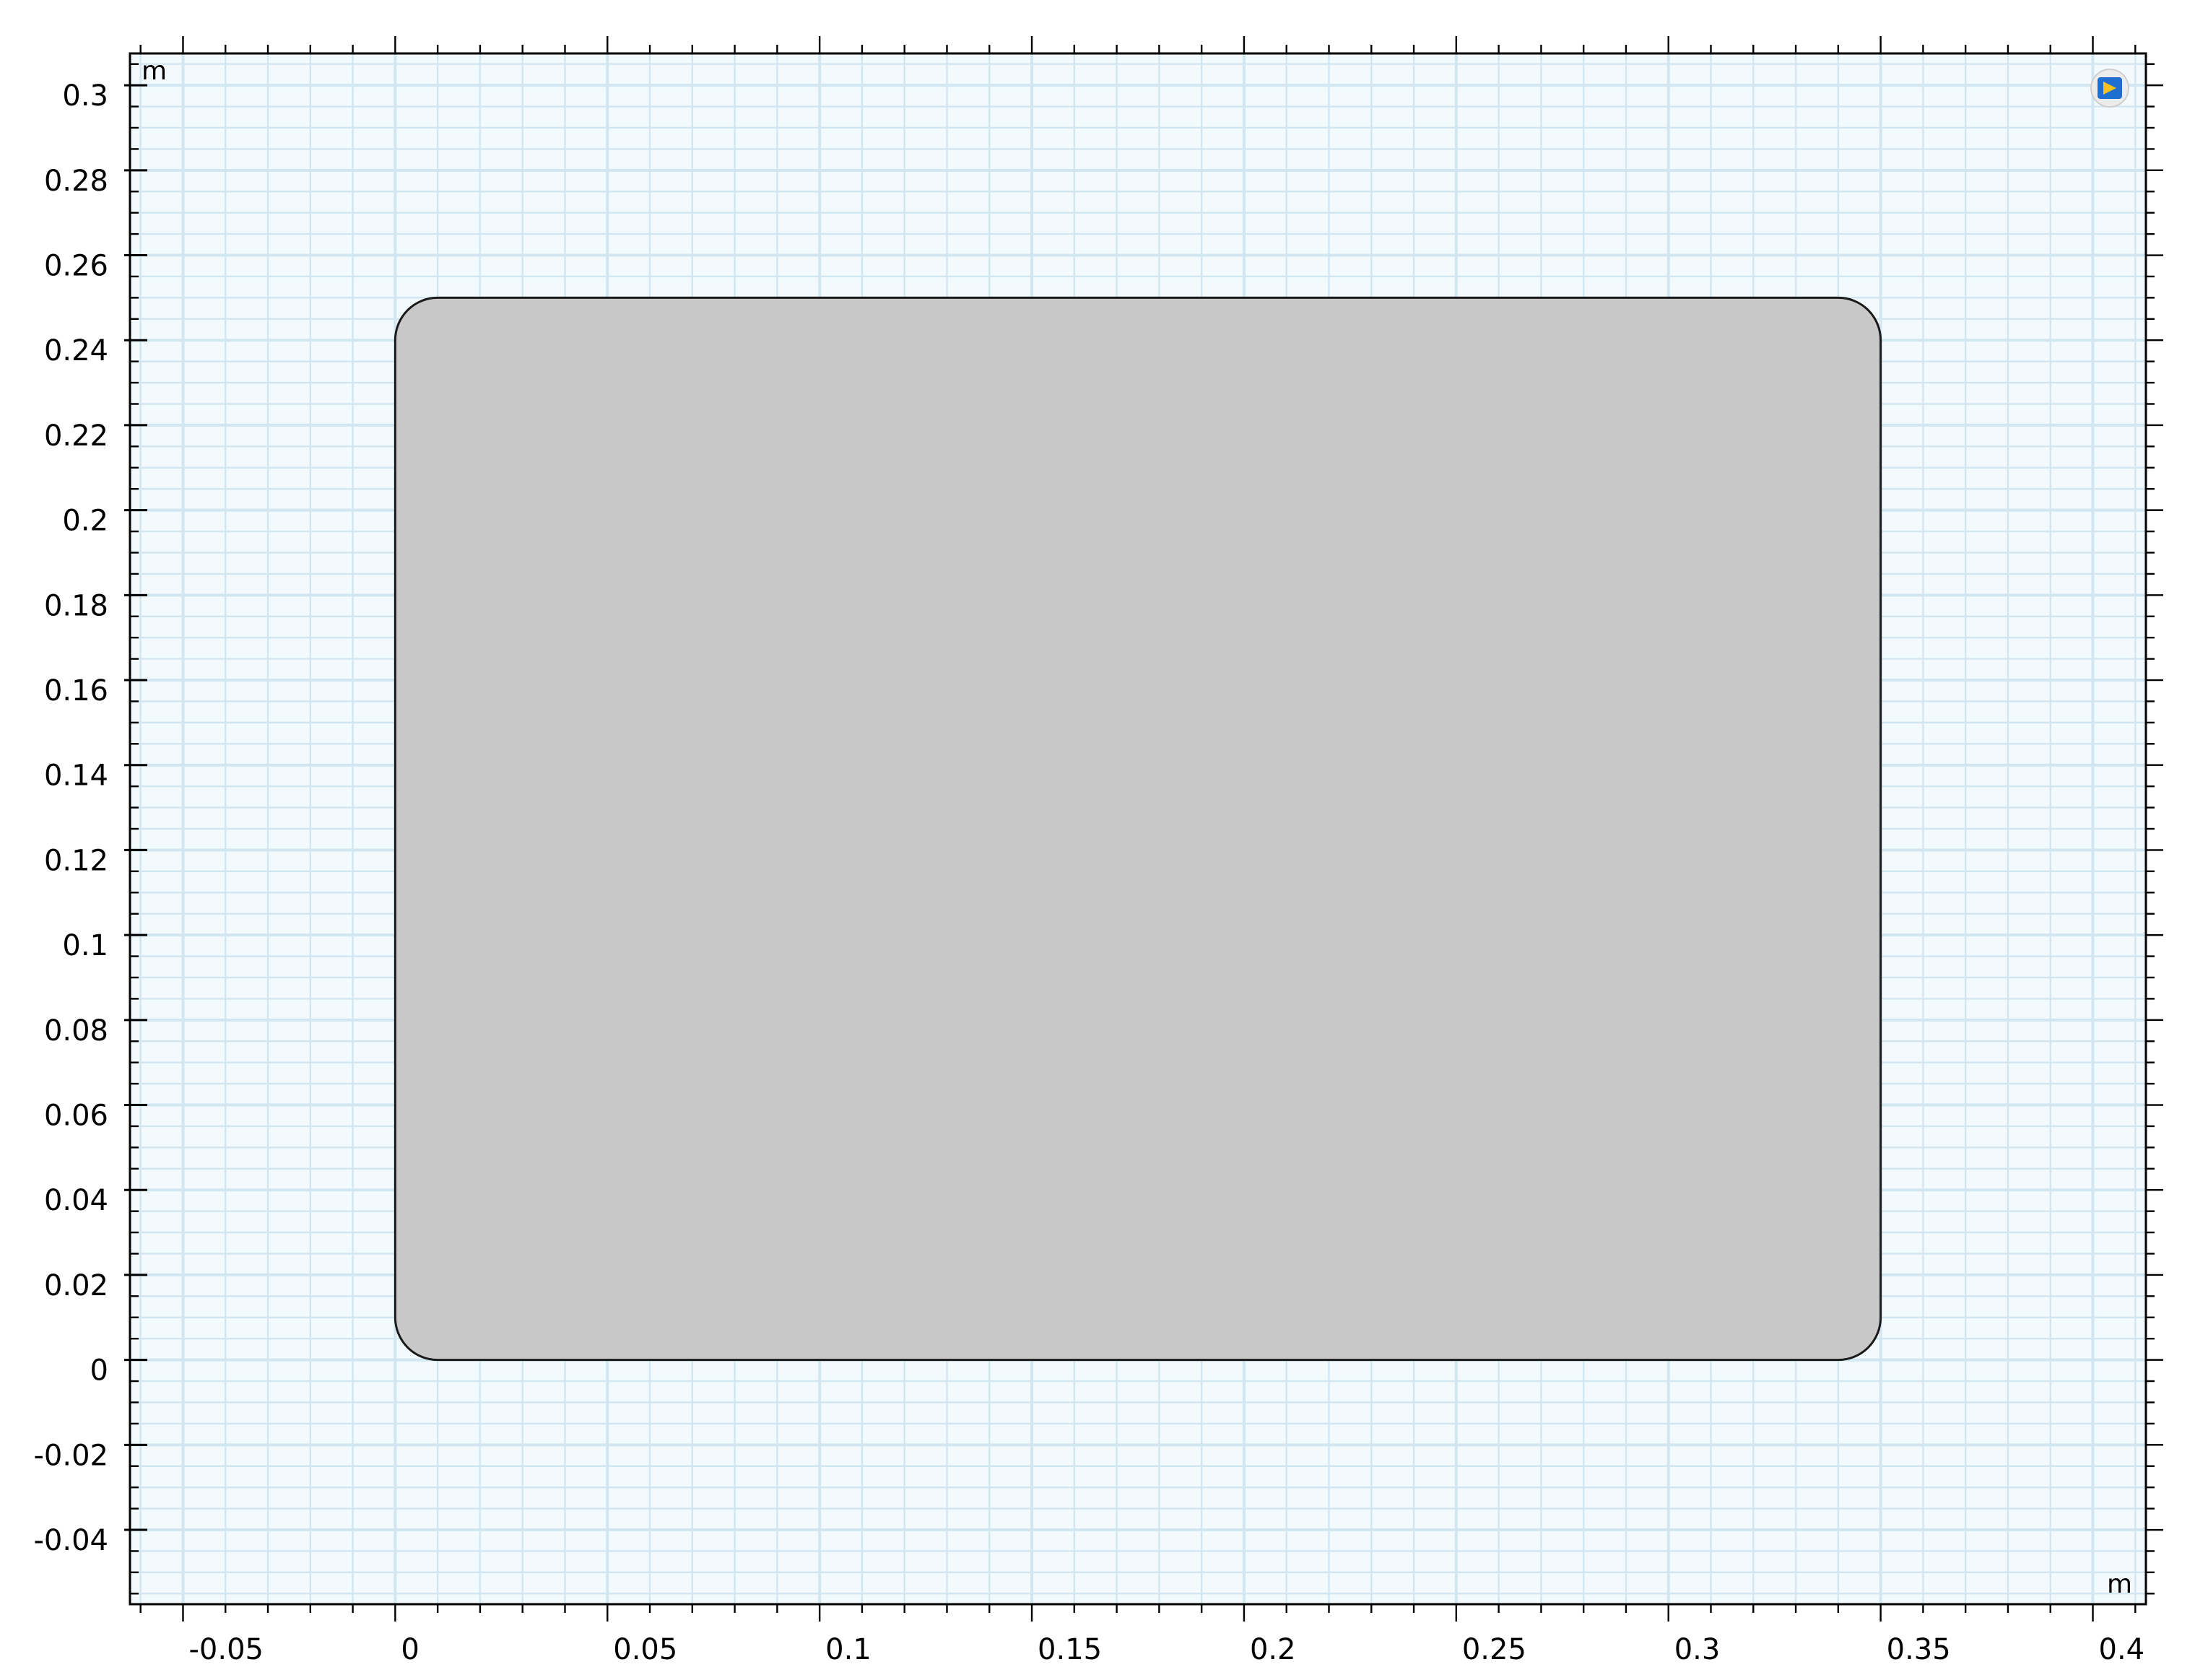 This screenshot has width=2195, height=1680. Describe the element at coordinates (76, 181) in the screenshot. I see `y-tick-label: 0.28` at that location.